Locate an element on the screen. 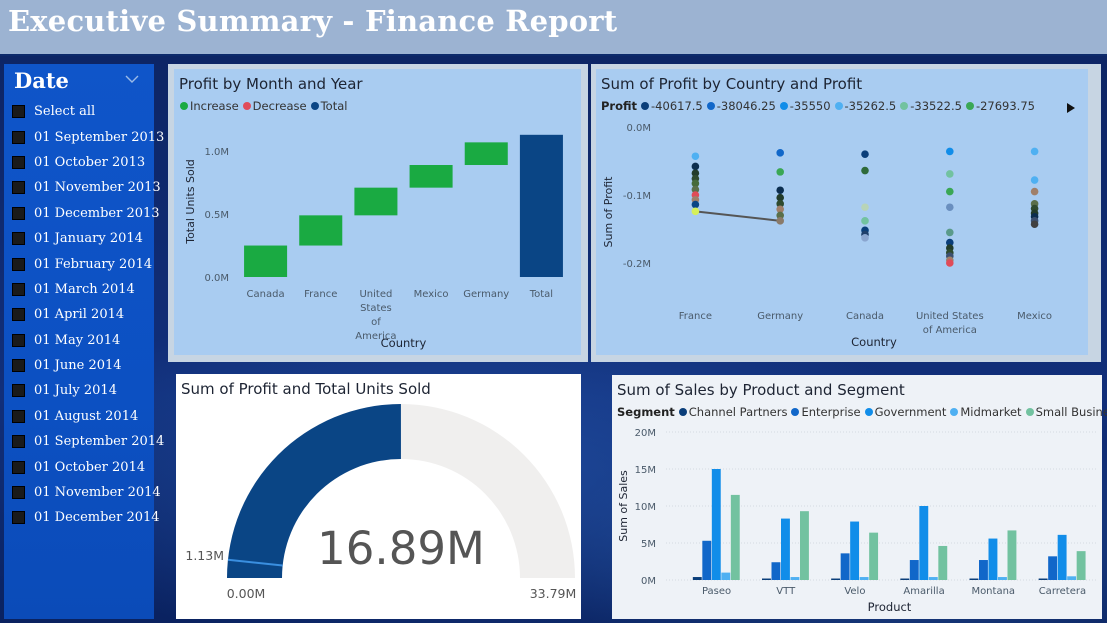  slicer-item-label: 01 March 2014 is located at coordinates (84, 289).